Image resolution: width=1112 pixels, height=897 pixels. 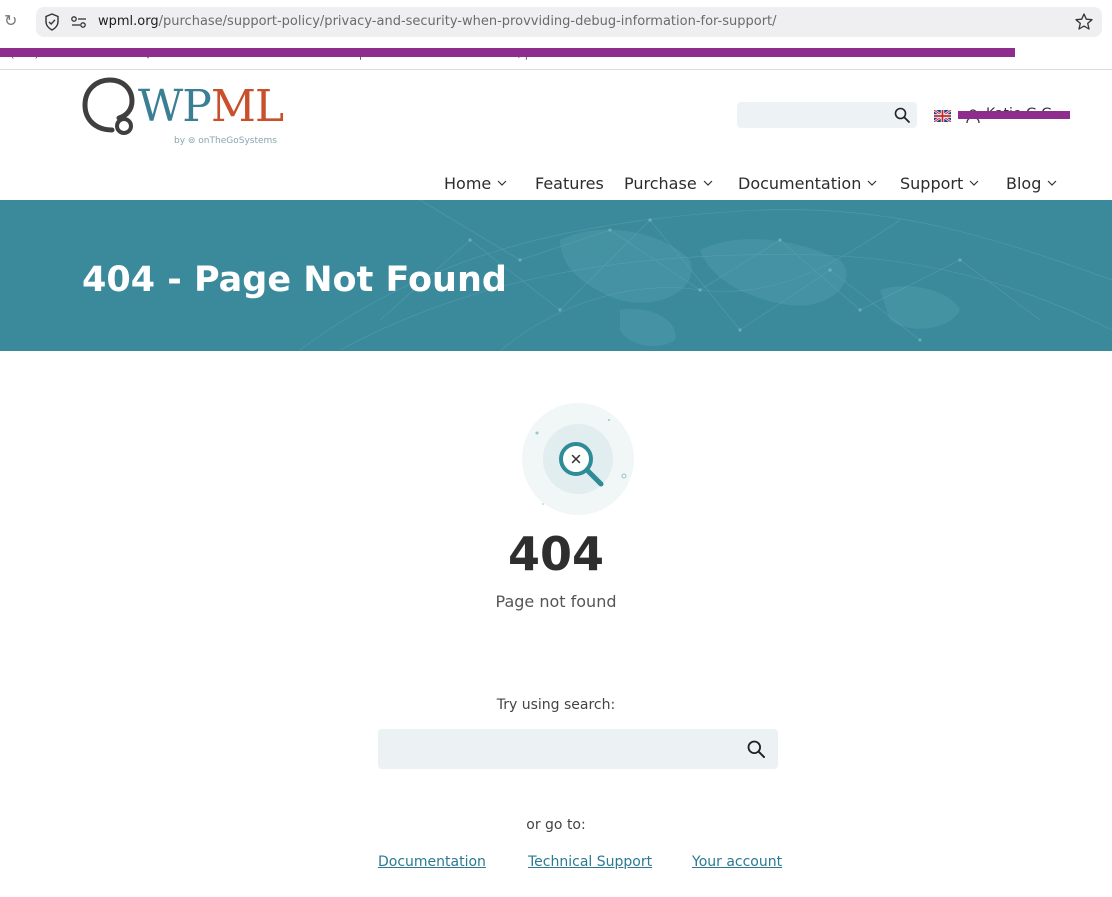 I want to click on logo-byline: by ⊚ onTheGoSystems, so click(x=225, y=141).